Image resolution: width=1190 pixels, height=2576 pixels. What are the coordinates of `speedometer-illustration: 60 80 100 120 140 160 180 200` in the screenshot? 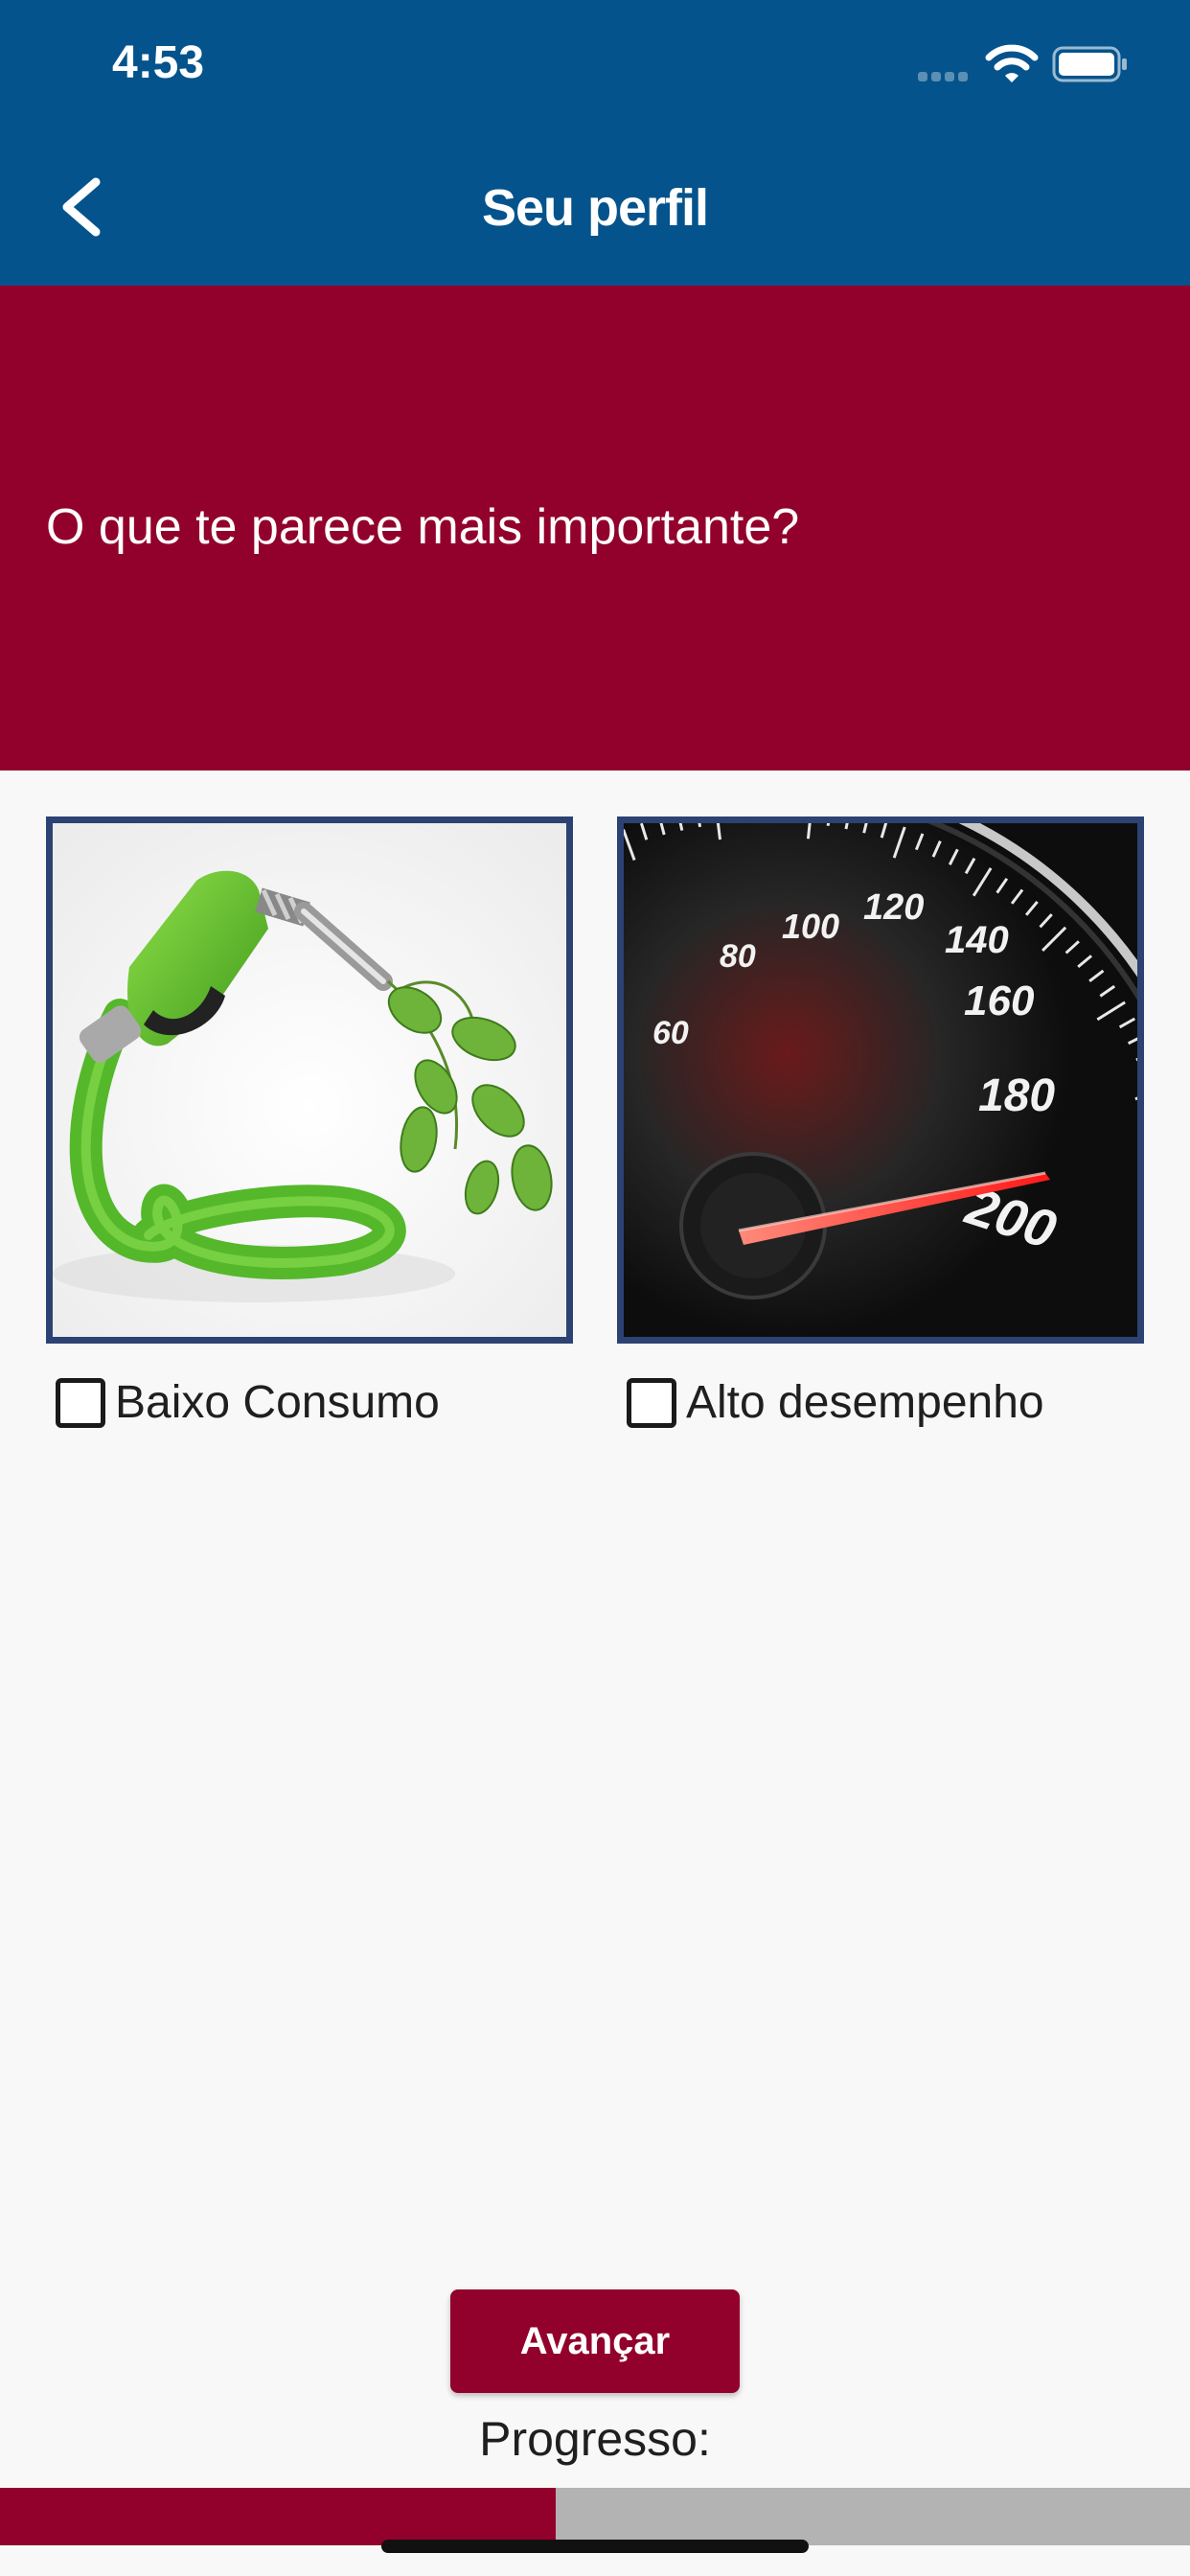 It's located at (881, 1080).